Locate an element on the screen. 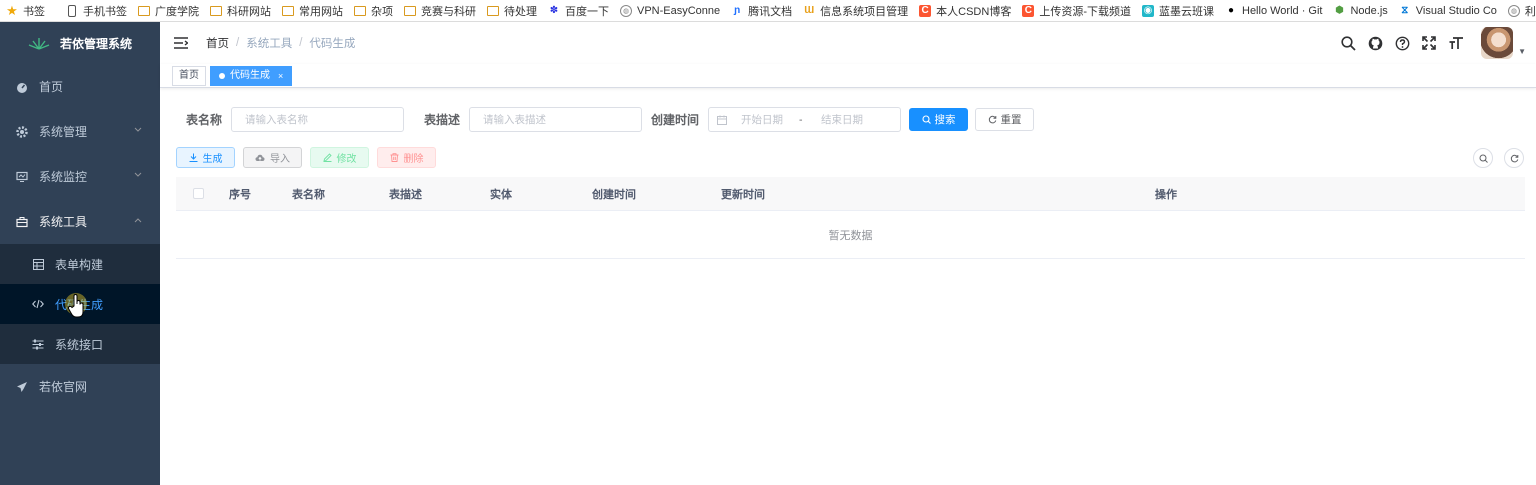 This screenshot has width=1536, height=485. tag-home: 首页 is located at coordinates (189, 75).